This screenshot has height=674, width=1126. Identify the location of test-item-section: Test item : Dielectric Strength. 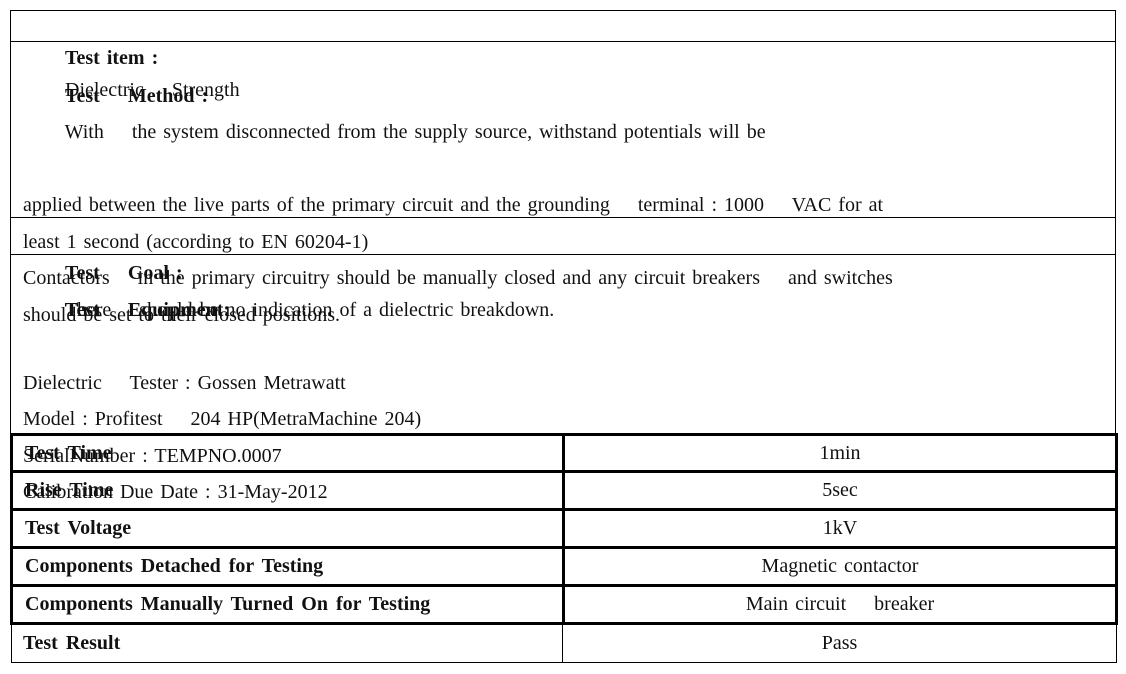
(563, 55).